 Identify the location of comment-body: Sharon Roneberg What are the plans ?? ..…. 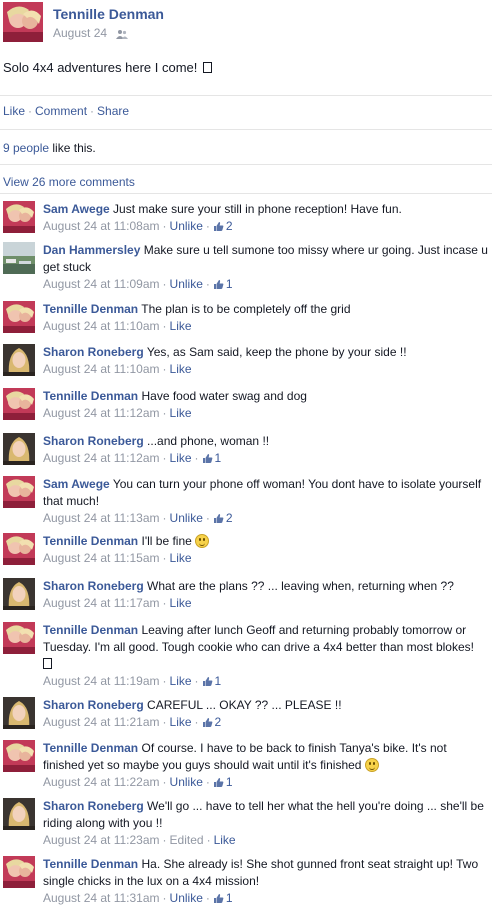
(265, 595).